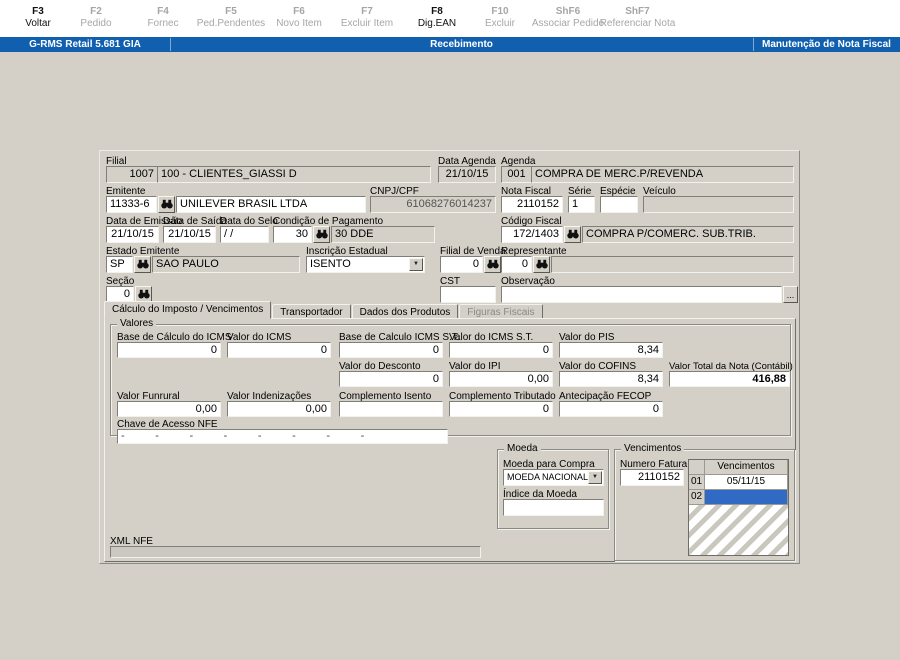 The height and width of the screenshot is (660, 900). Describe the element at coordinates (532, 204) in the screenshot. I see `nota-fiscal-input: 2110152` at that location.